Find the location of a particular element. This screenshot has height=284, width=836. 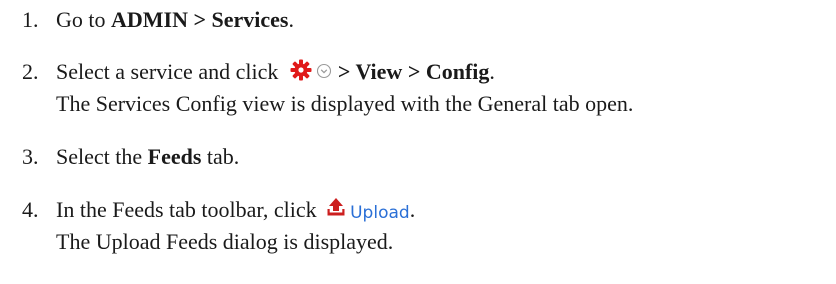

dropdown-circle-icon is located at coordinates (324, 71).